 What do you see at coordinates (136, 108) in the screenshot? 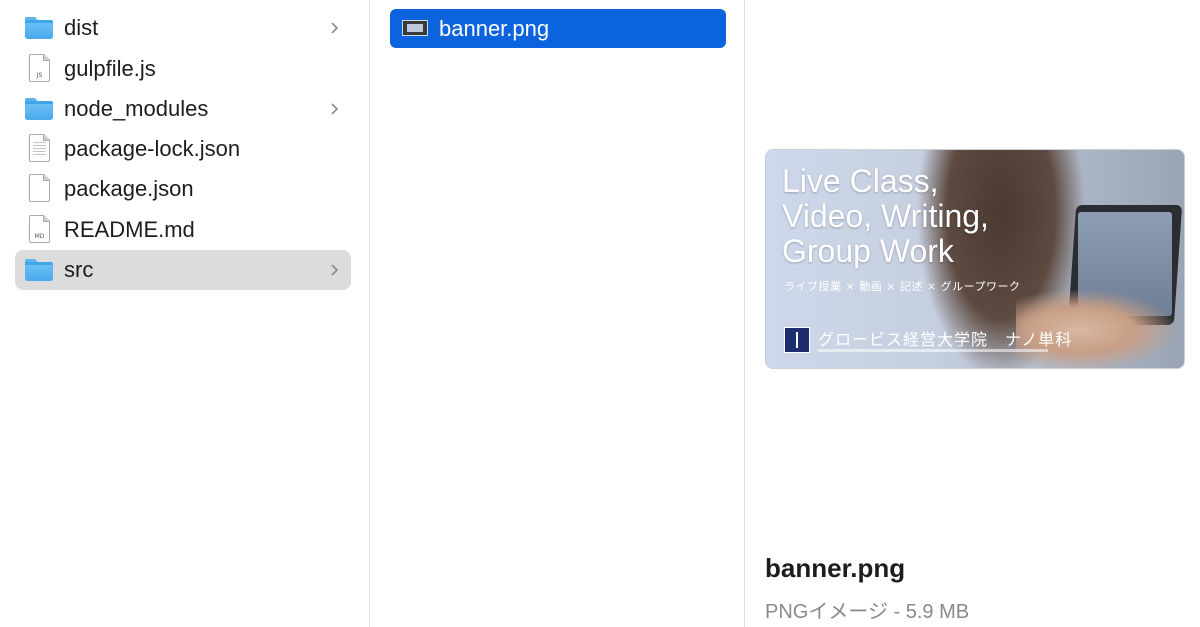
I see `item-label: node_modules` at bounding box center [136, 108].